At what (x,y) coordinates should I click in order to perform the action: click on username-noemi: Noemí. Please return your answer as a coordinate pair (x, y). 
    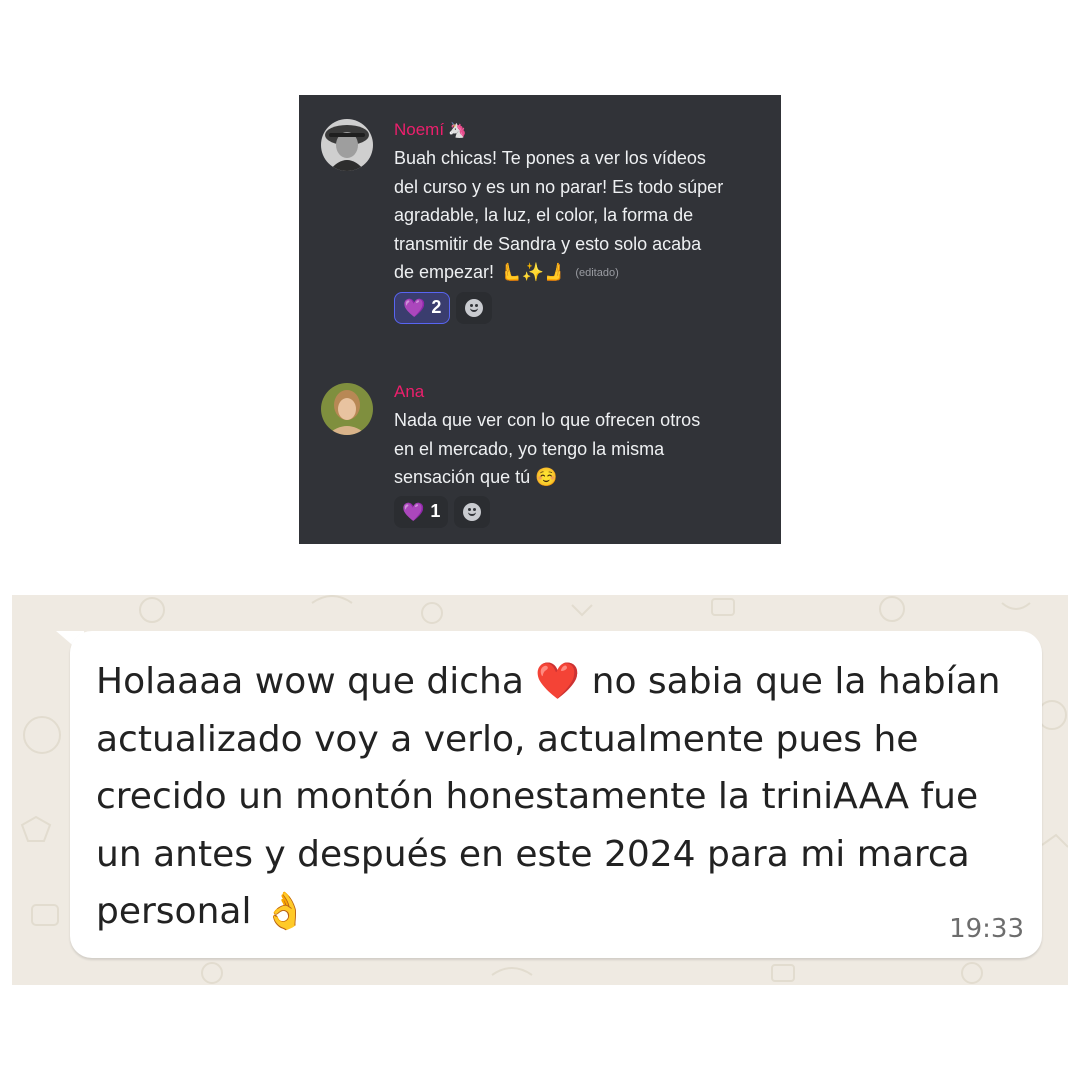
    Looking at the image, I should click on (419, 130).